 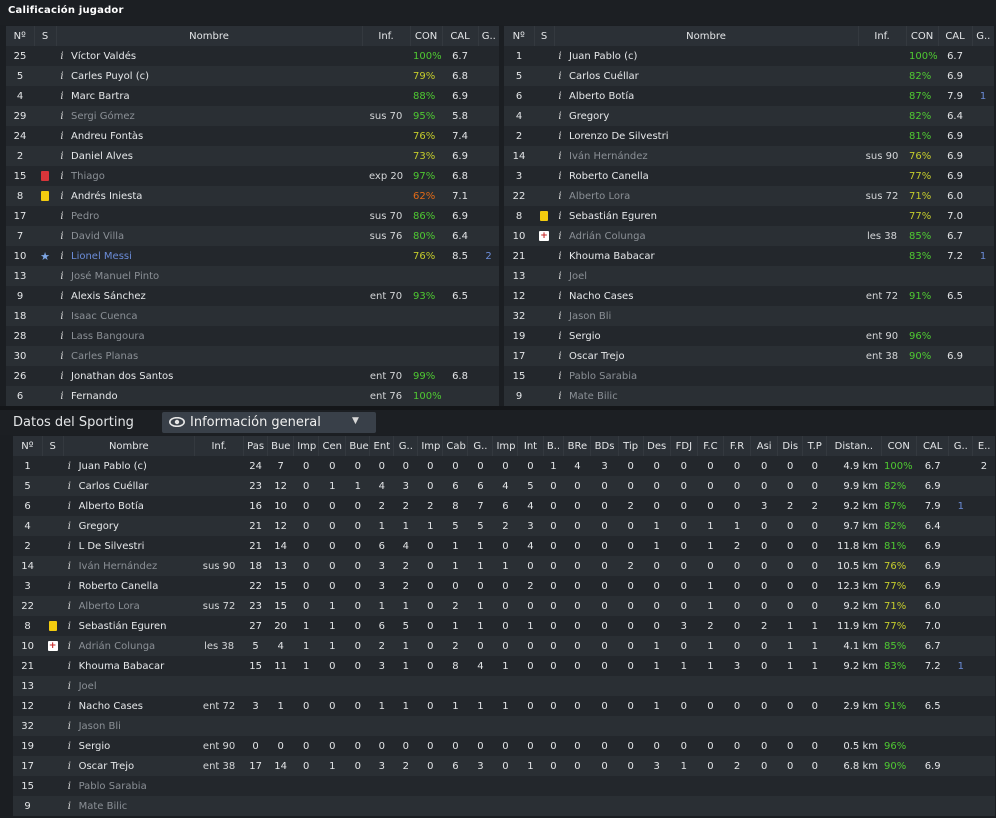 I want to click on stat-col-header: F.R, so click(x=737, y=446).